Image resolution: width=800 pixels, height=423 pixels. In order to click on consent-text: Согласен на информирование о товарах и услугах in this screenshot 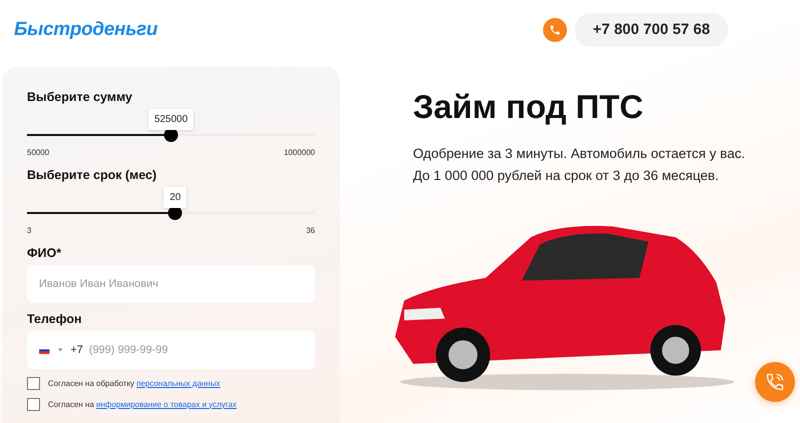, I will do `click(142, 404)`.